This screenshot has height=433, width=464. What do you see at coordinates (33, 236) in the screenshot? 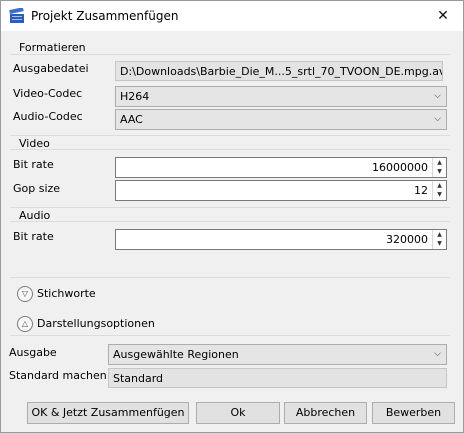
I see `audio-bitrate-label: Bit rate` at bounding box center [33, 236].